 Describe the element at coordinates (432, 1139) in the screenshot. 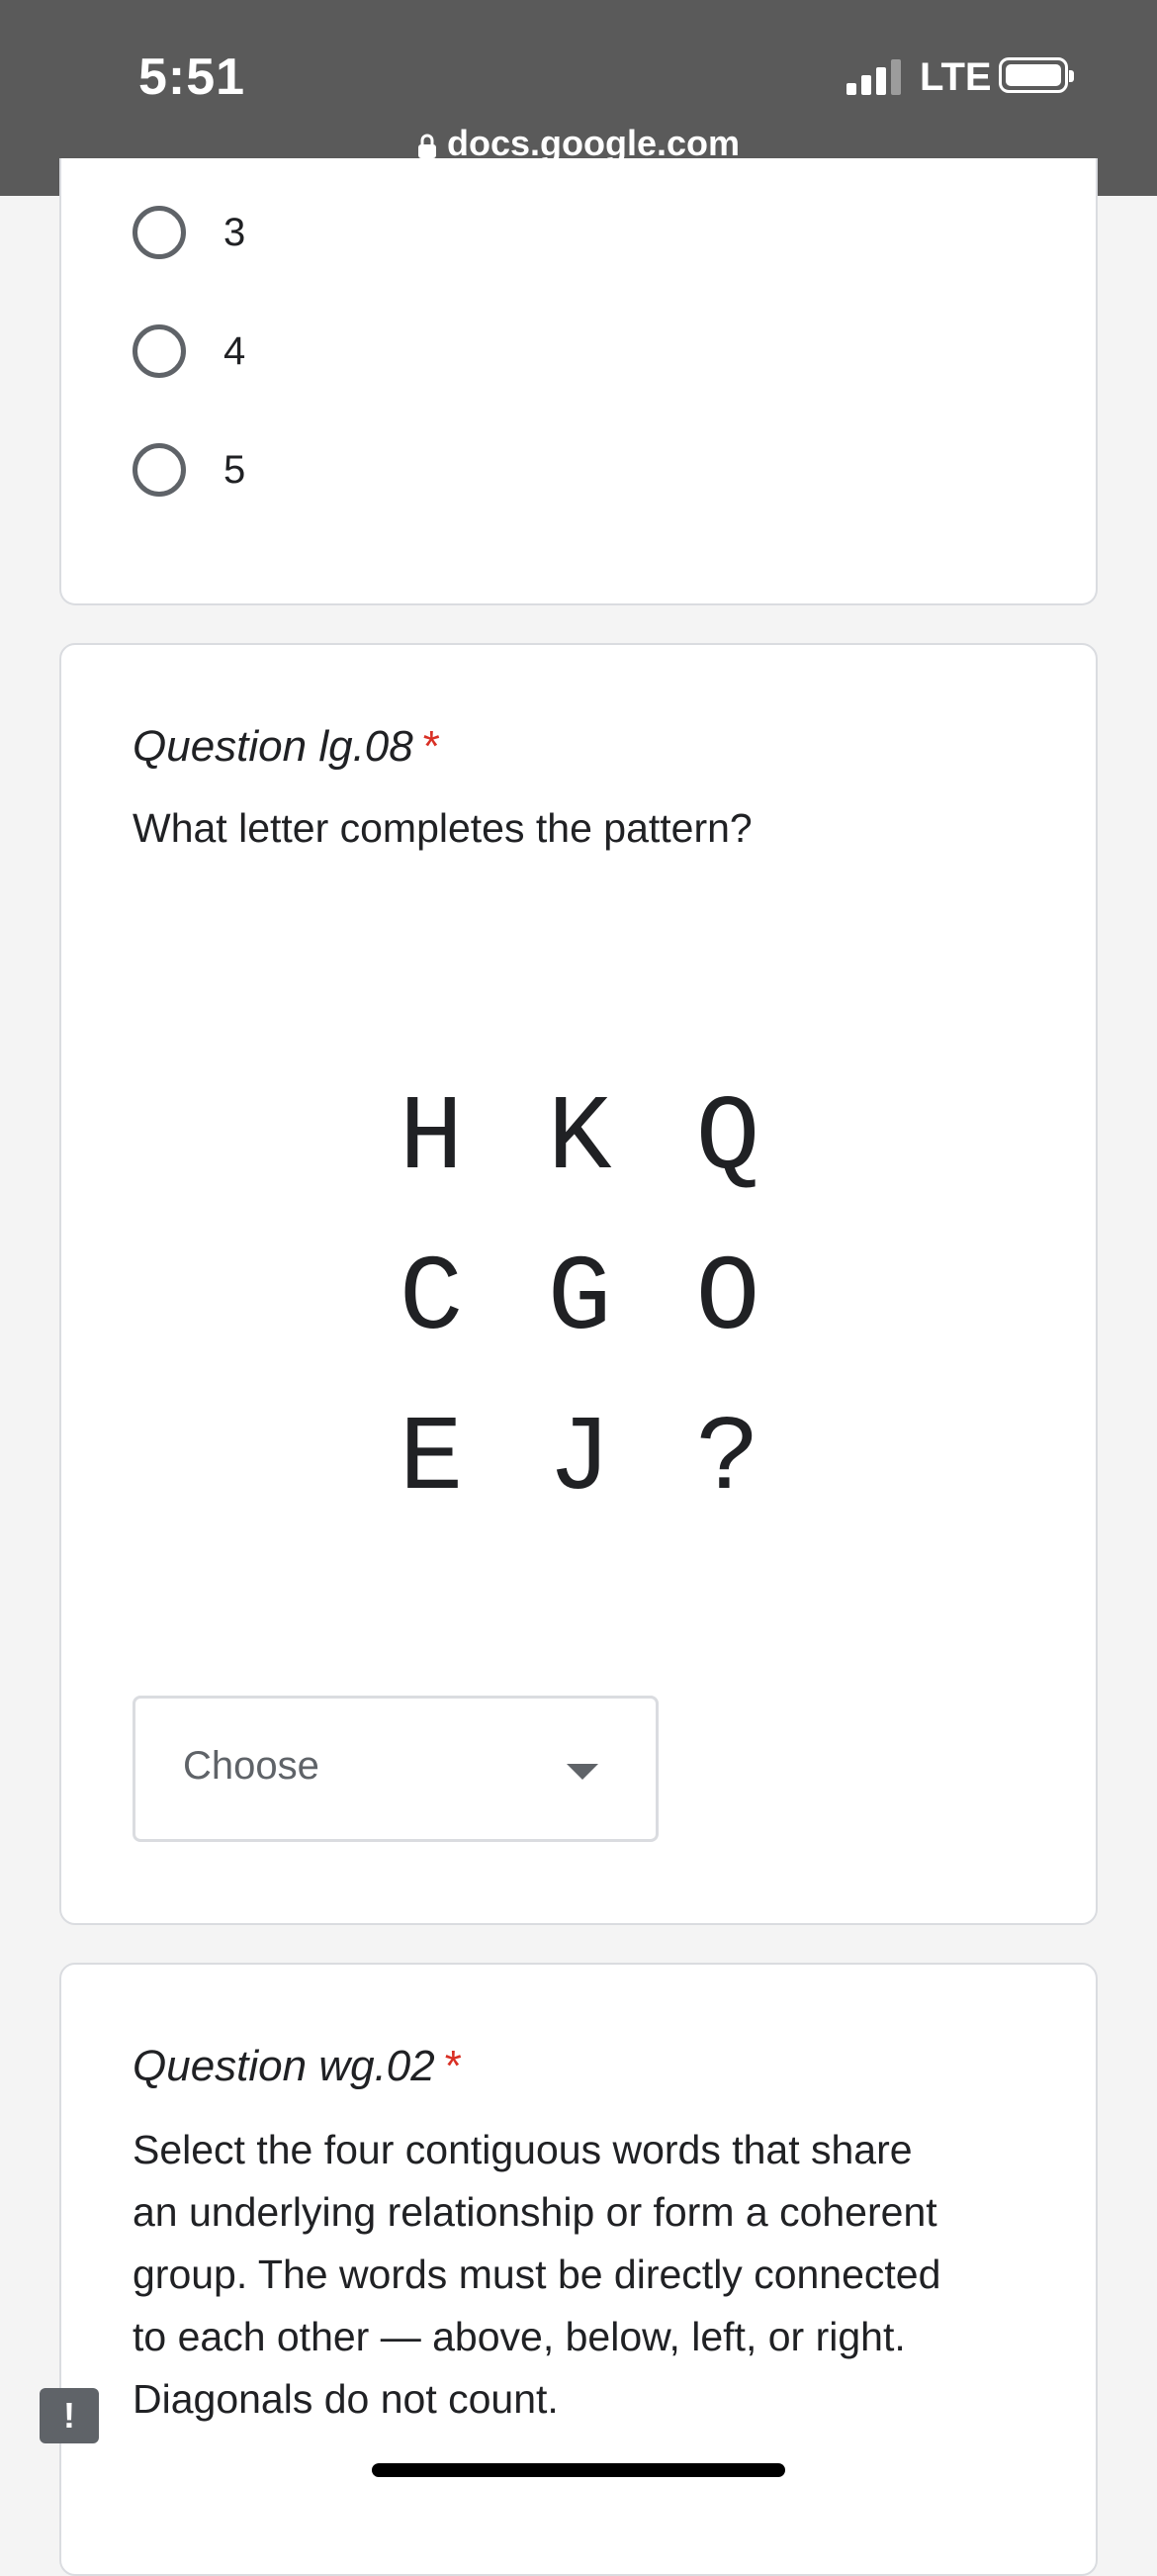

I see `grid-letter: H` at that location.